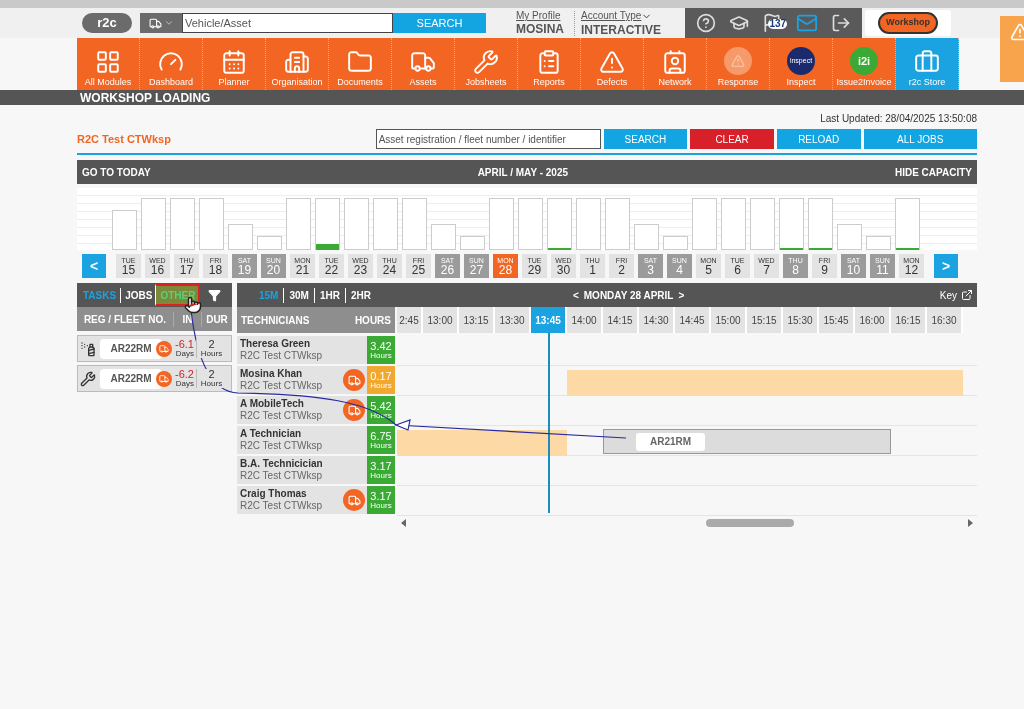 The height and width of the screenshot is (709, 1024). I want to click on duration-unit: Hours, so click(211, 384).